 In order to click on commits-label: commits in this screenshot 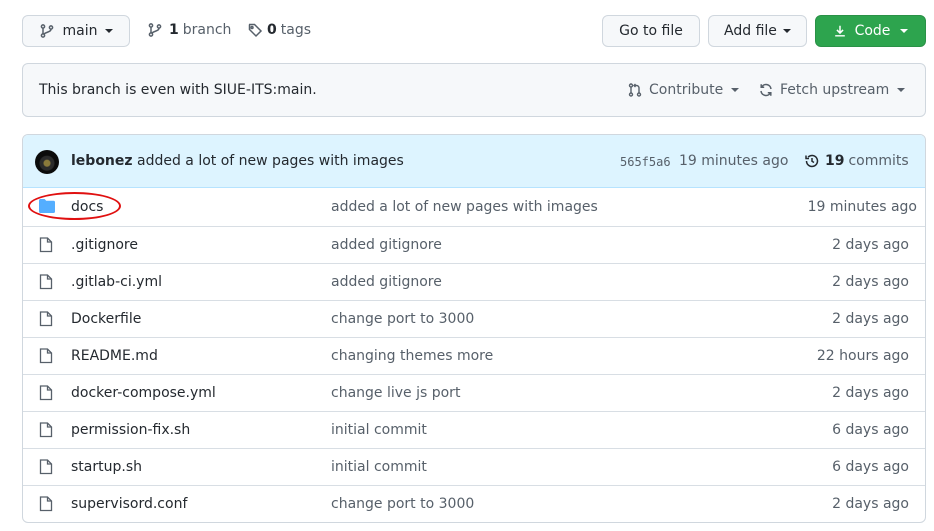, I will do `click(878, 161)`.